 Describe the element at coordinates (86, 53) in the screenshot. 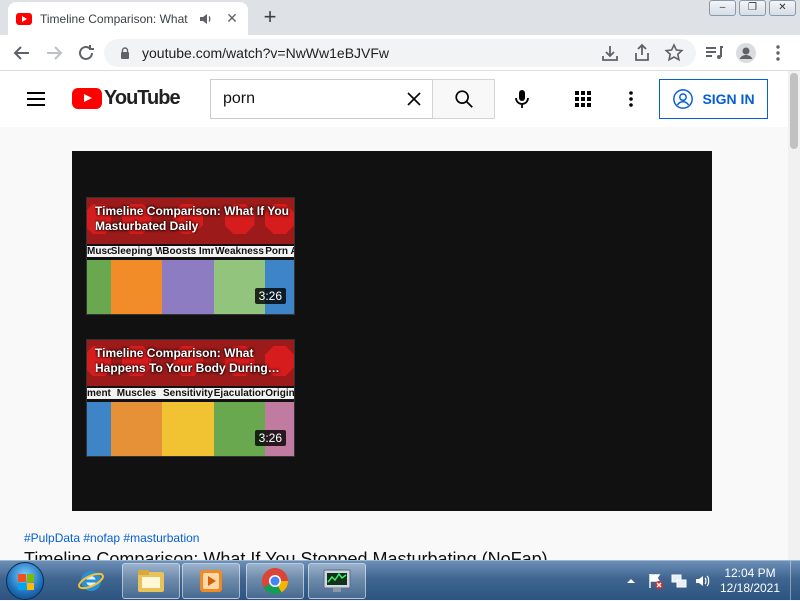

I see `reload-icon` at that location.